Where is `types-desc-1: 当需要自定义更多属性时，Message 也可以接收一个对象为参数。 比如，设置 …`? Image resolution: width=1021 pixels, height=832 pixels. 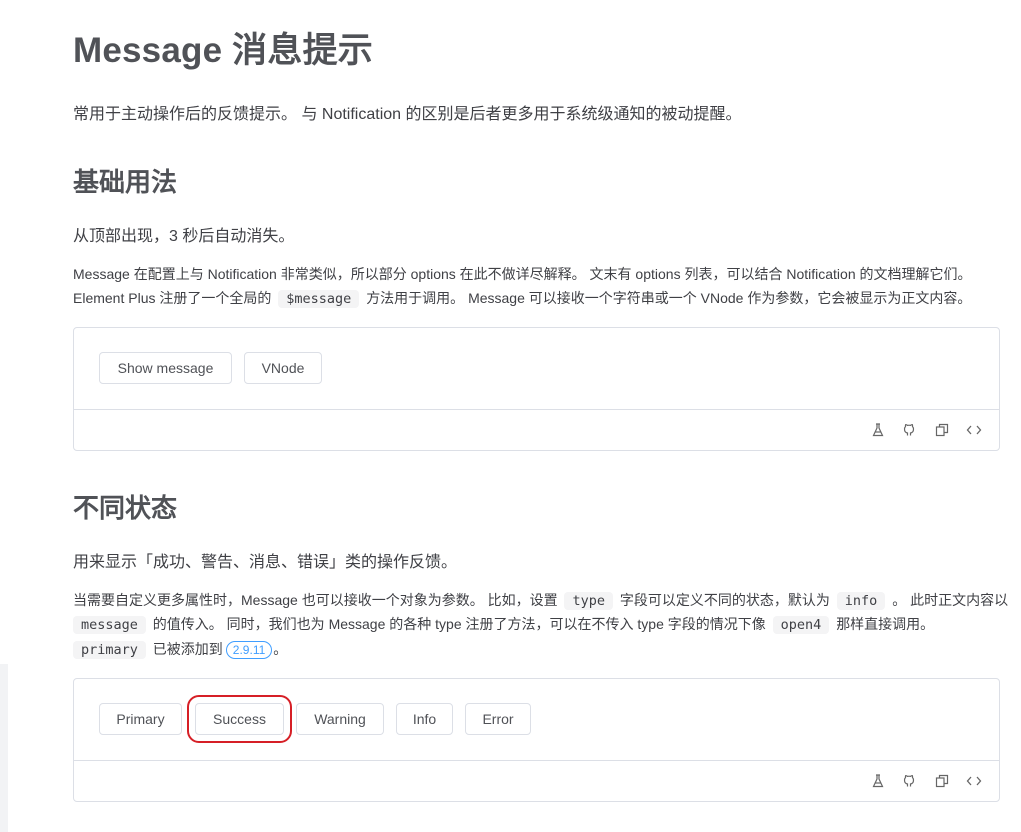 types-desc-1: 当需要自定义更多属性时，Message 也可以接收一个对象为参数。 比如，设置 … is located at coordinates (540, 600).